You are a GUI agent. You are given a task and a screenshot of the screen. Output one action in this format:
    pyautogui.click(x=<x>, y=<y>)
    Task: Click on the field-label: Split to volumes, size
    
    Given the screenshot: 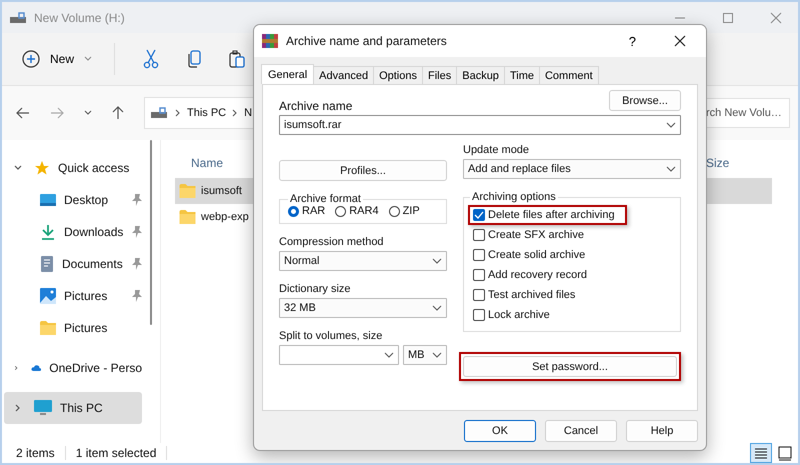 What is the action you would take?
    pyautogui.click(x=331, y=336)
    